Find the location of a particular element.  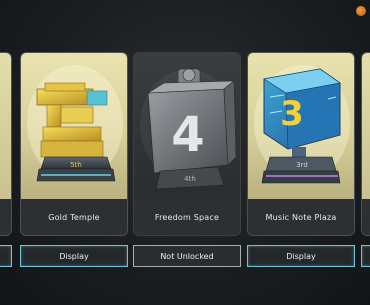

gold-rank-label: 5th is located at coordinates (76, 165).